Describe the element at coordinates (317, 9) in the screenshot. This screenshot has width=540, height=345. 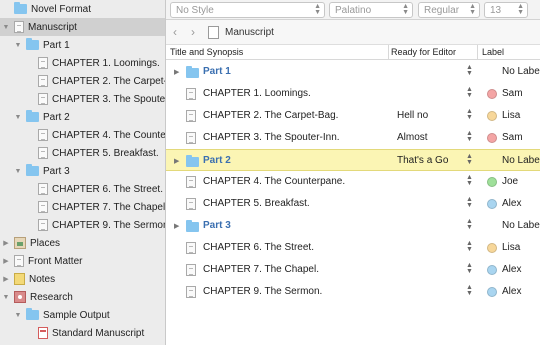
I see `select-arrows-icon: ▲ ▼` at that location.